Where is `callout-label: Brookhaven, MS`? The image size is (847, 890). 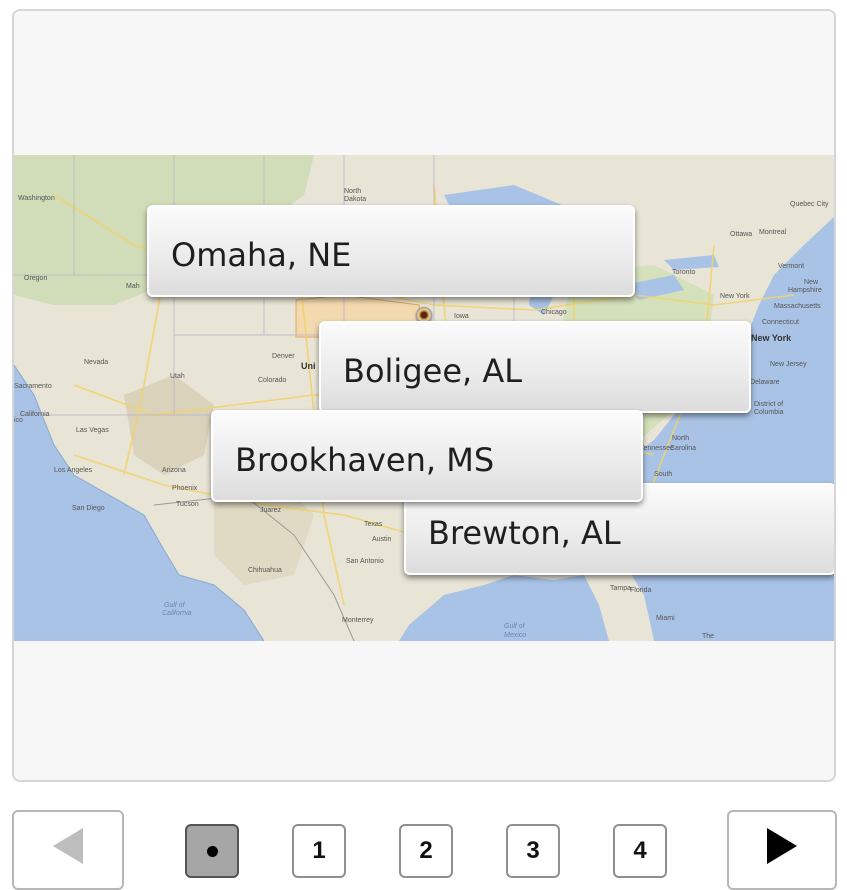
callout-label: Brookhaven, MS is located at coordinates (365, 460).